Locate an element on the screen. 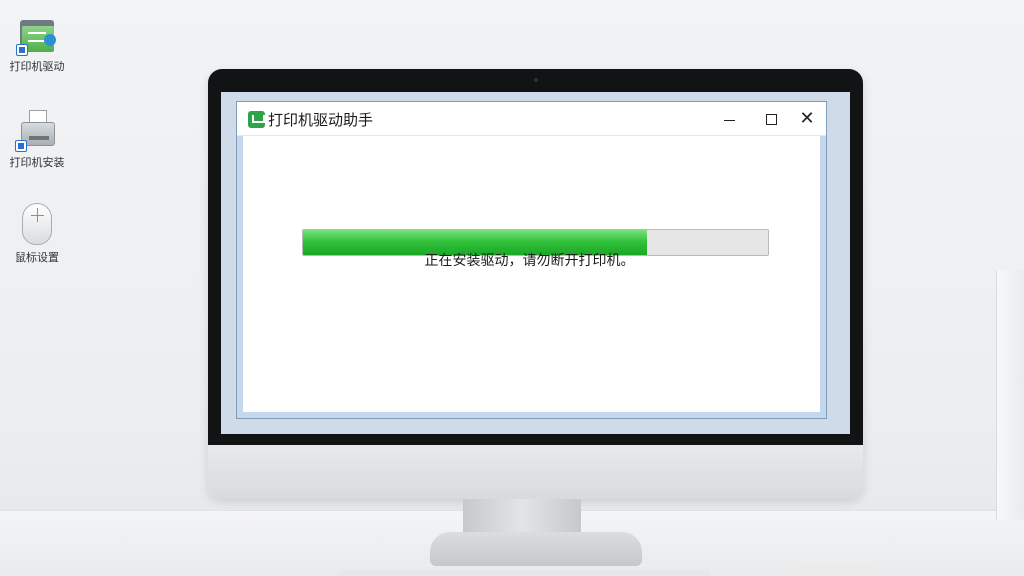  physical-mouse is located at coordinates (835, 571).